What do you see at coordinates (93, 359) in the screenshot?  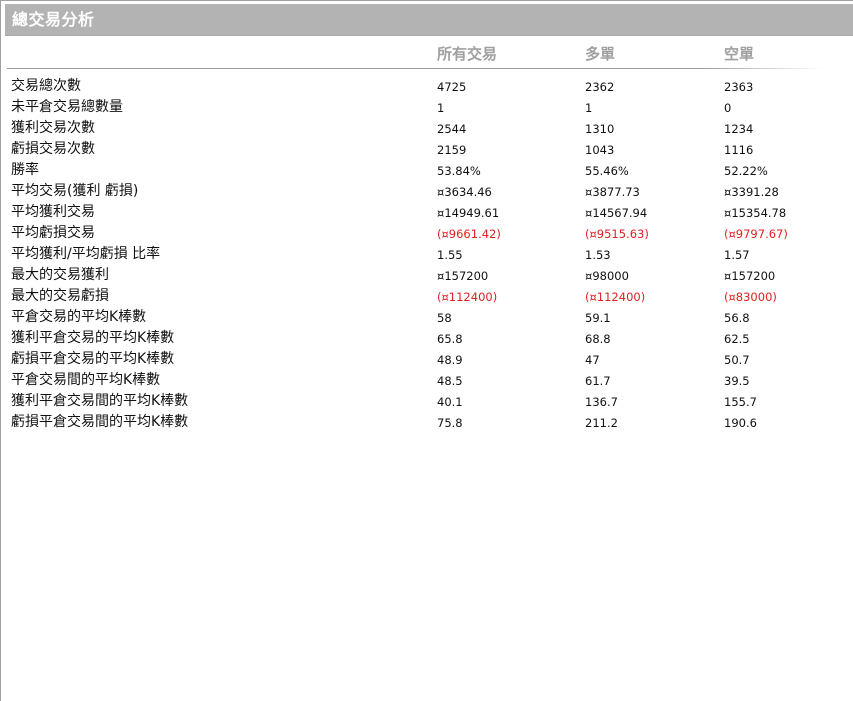 I see `row-label: 虧損平倉交易的平均K棒數` at bounding box center [93, 359].